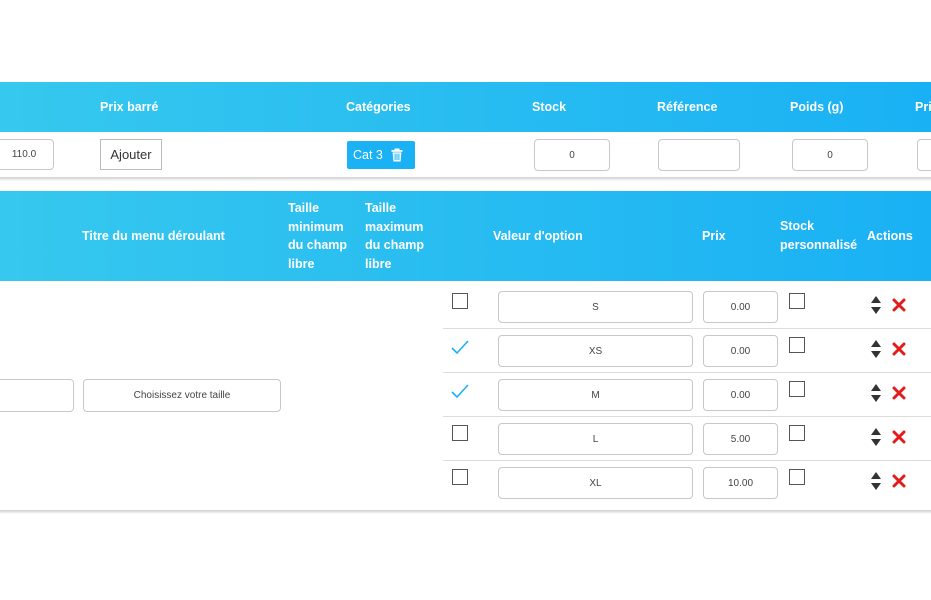  Describe the element at coordinates (549, 107) in the screenshot. I see `header-stock: Stock` at that location.